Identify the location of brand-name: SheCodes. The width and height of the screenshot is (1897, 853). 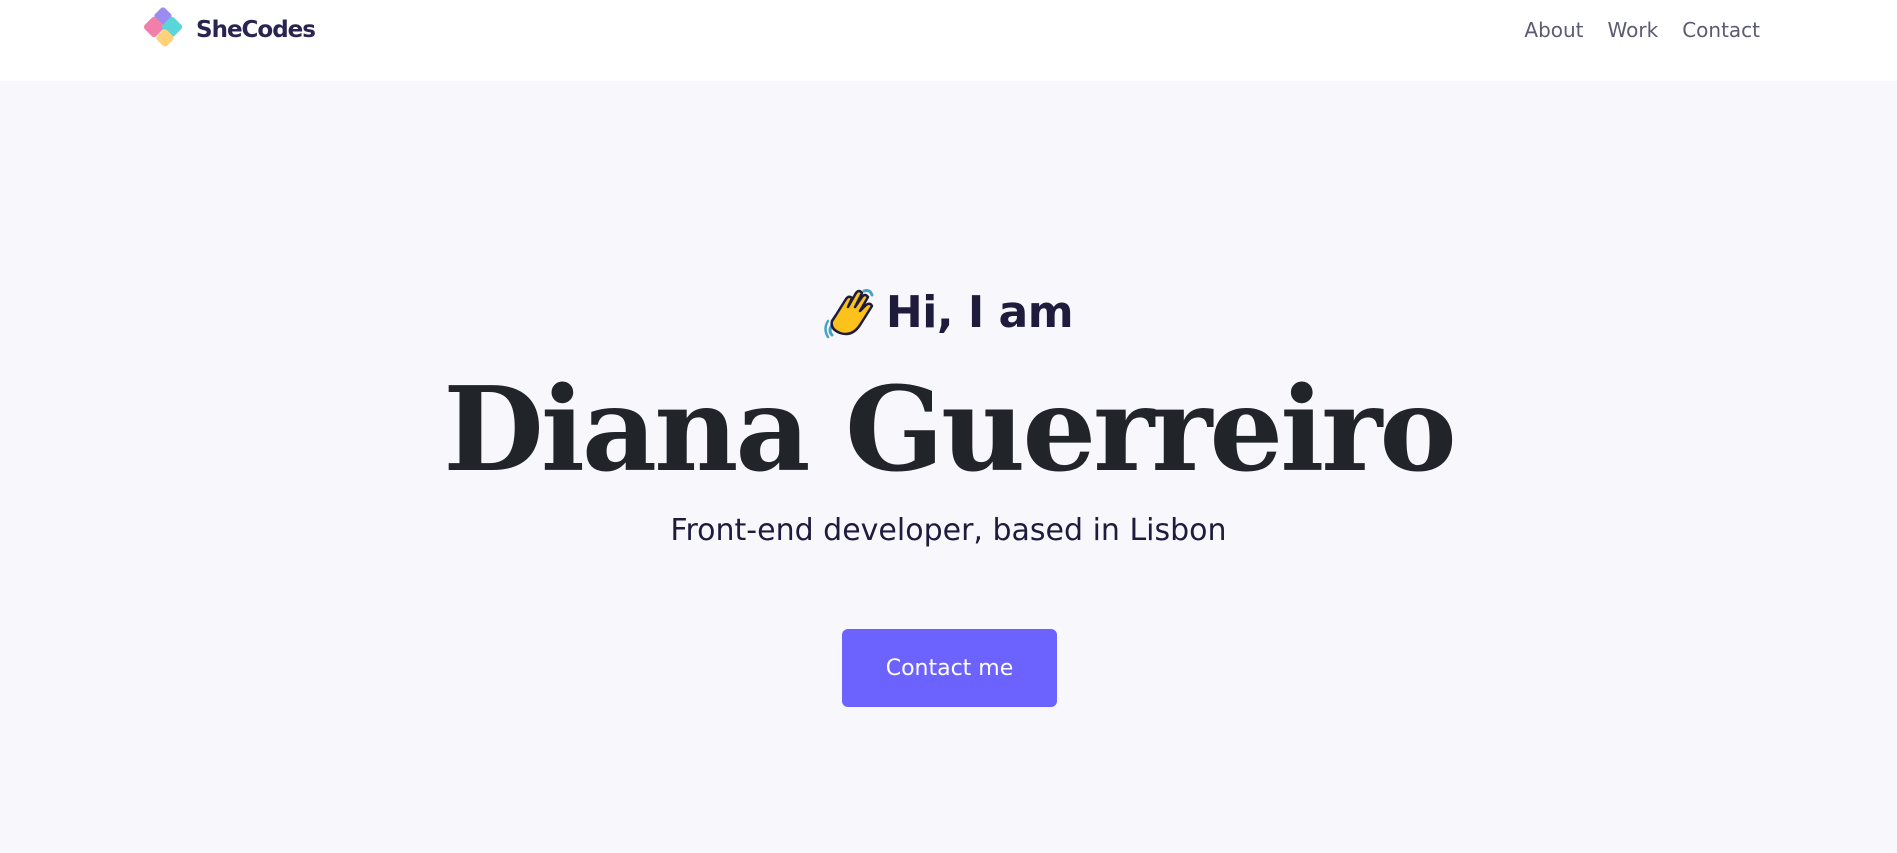
(256, 30).